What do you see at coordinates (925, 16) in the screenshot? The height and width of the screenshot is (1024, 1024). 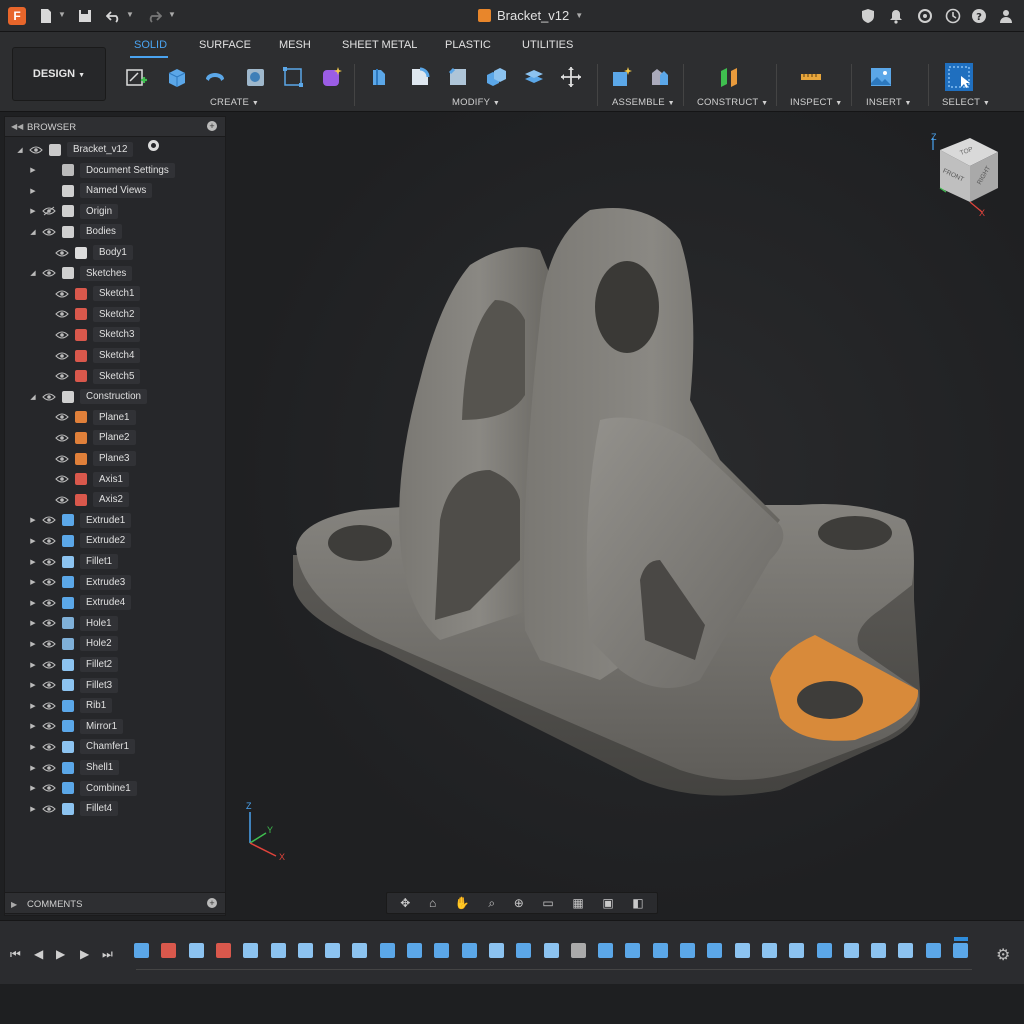 I see `sync-icon` at bounding box center [925, 16].